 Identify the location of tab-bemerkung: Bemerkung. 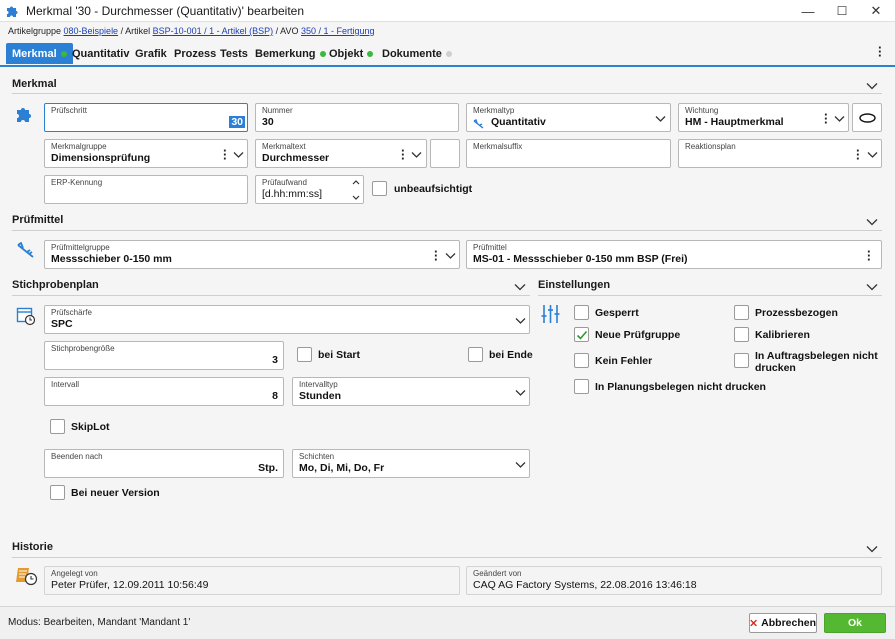
(290, 53).